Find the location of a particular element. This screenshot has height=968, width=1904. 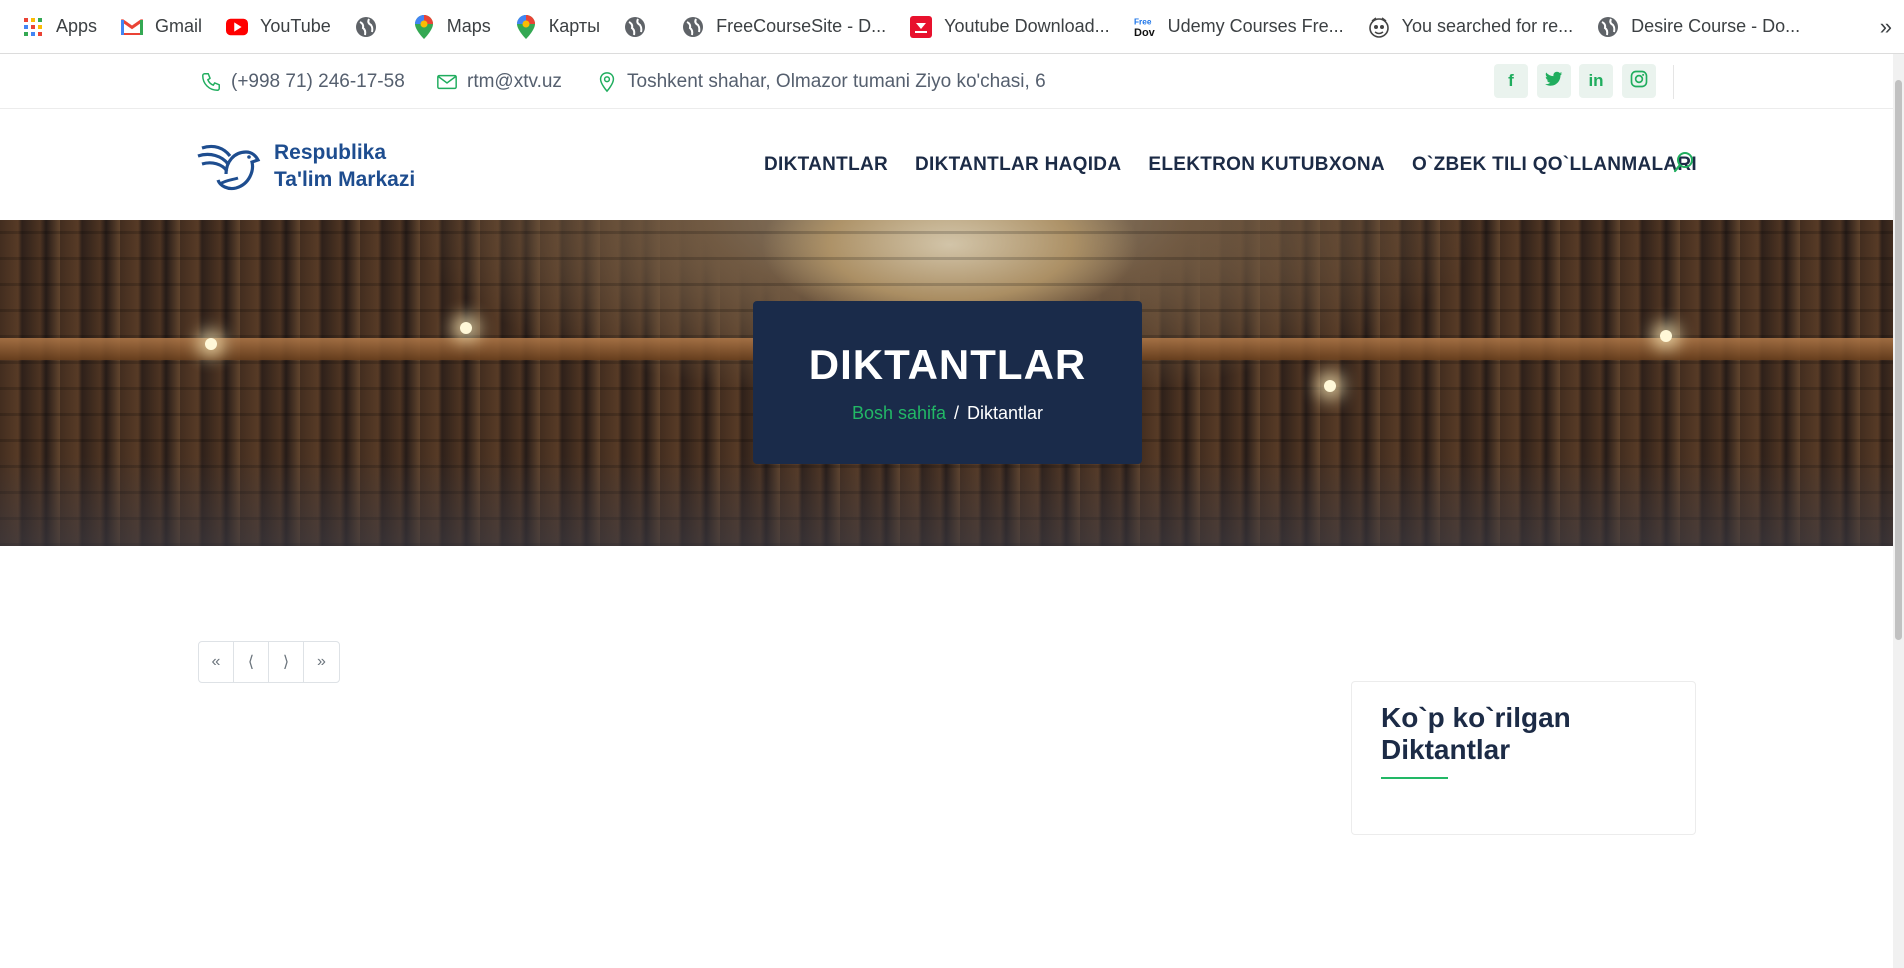

pagination-first-button: « is located at coordinates (216, 662).